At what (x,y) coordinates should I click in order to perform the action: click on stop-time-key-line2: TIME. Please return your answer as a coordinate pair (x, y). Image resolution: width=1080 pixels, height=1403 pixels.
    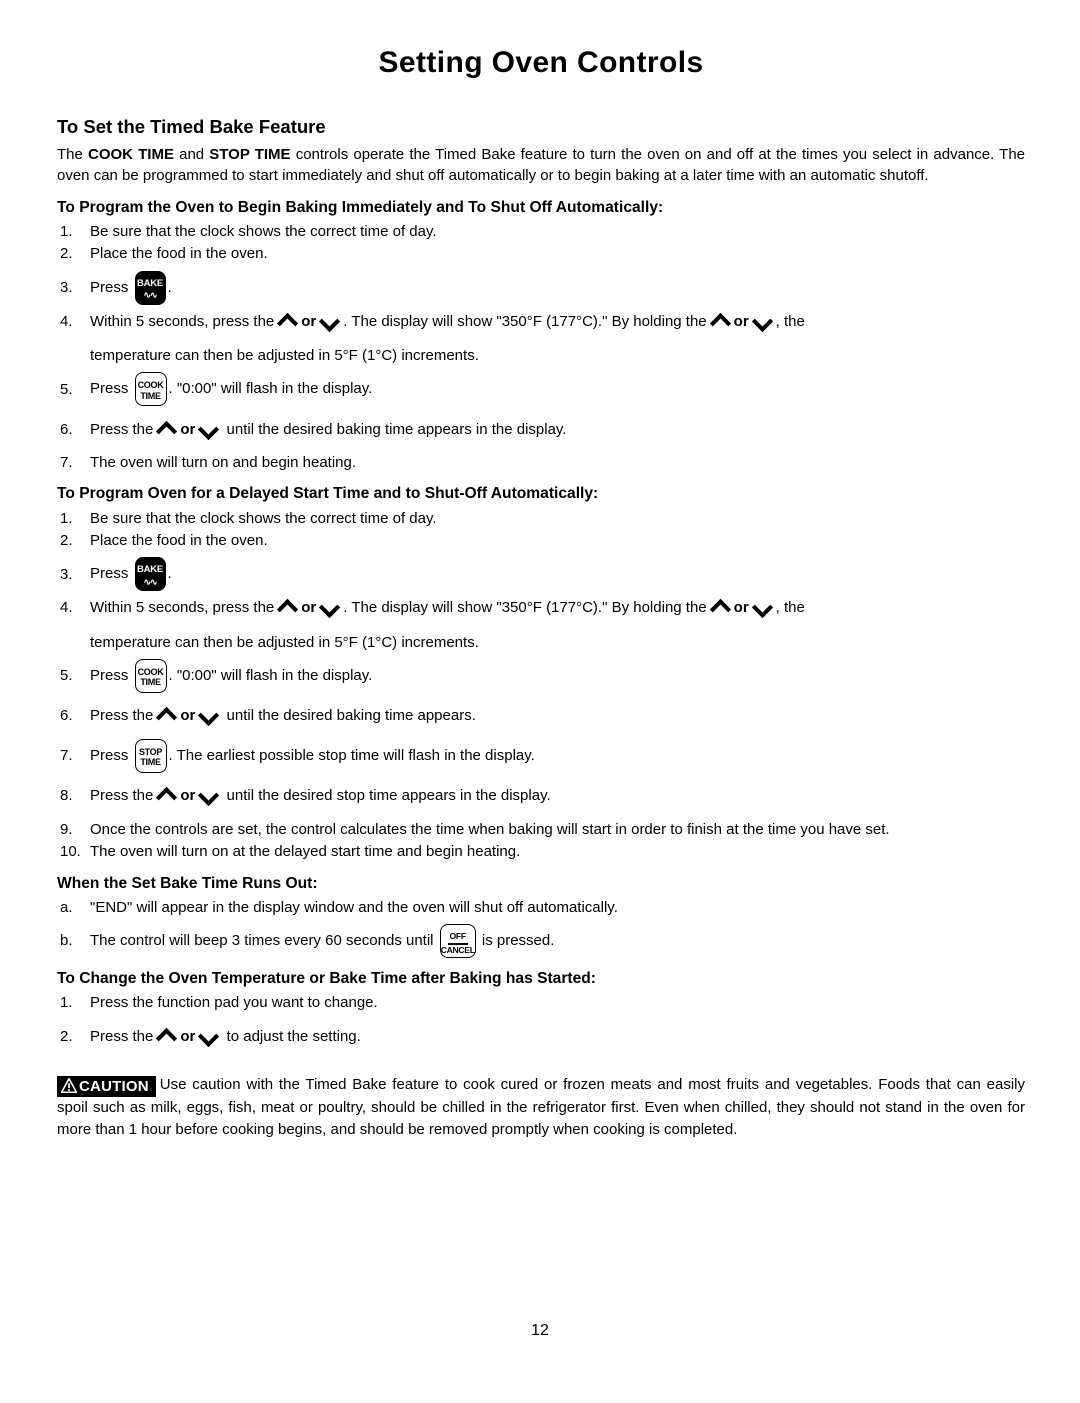
    Looking at the image, I should click on (150, 762).